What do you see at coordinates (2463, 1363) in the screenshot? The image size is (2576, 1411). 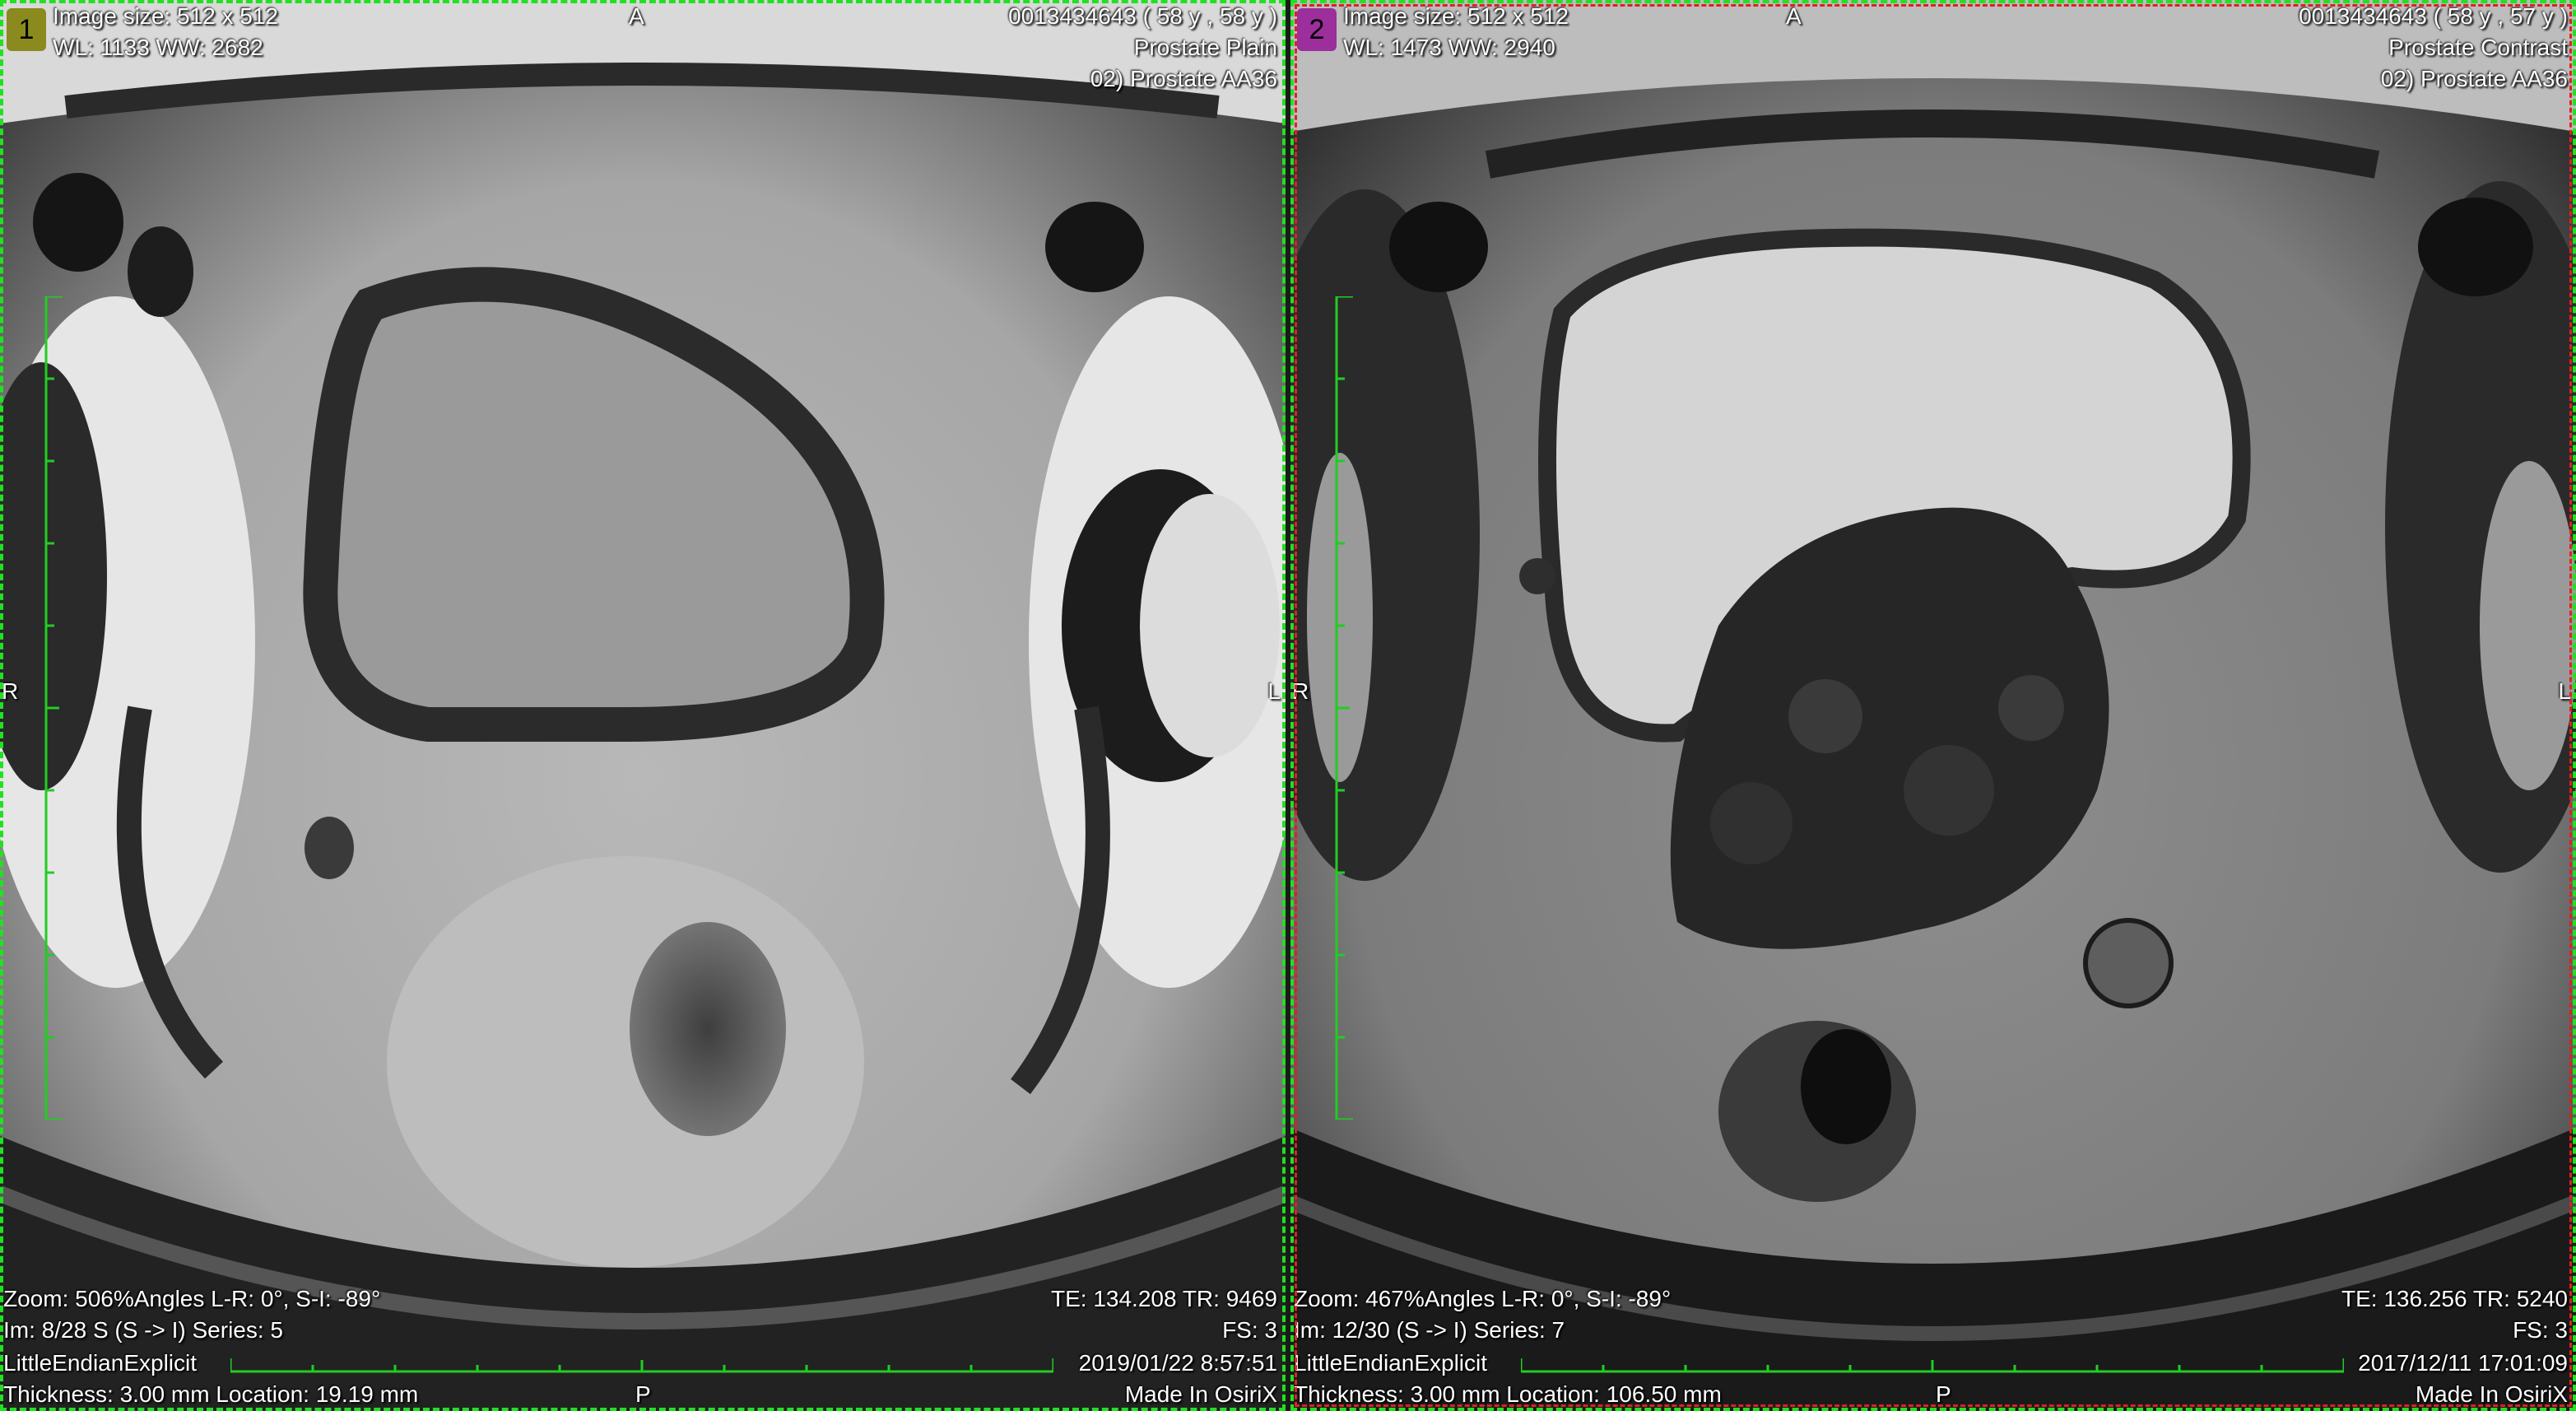 I see `acquisition-date-label: 2017/12/11 17:01:09` at bounding box center [2463, 1363].